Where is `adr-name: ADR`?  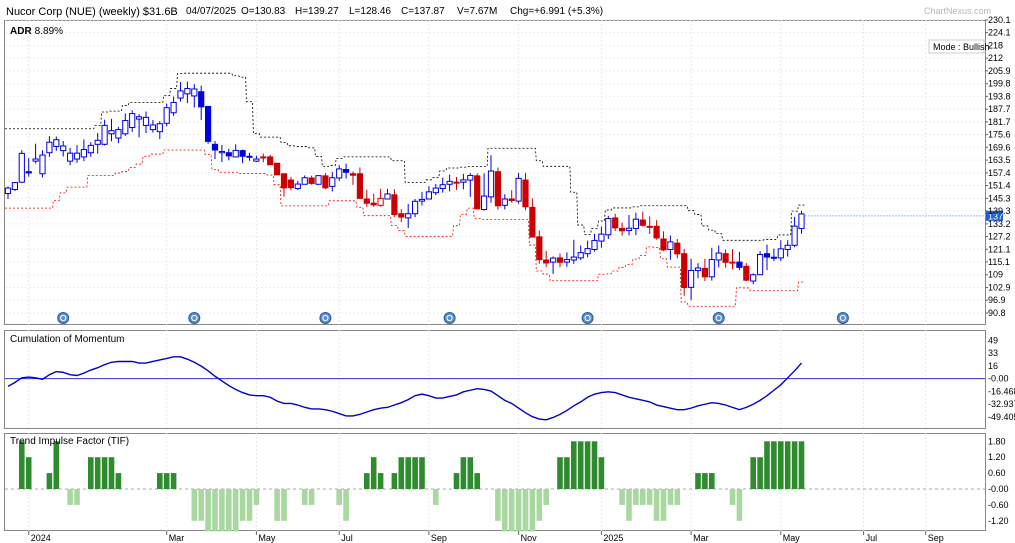 adr-name: ADR is located at coordinates (21, 31).